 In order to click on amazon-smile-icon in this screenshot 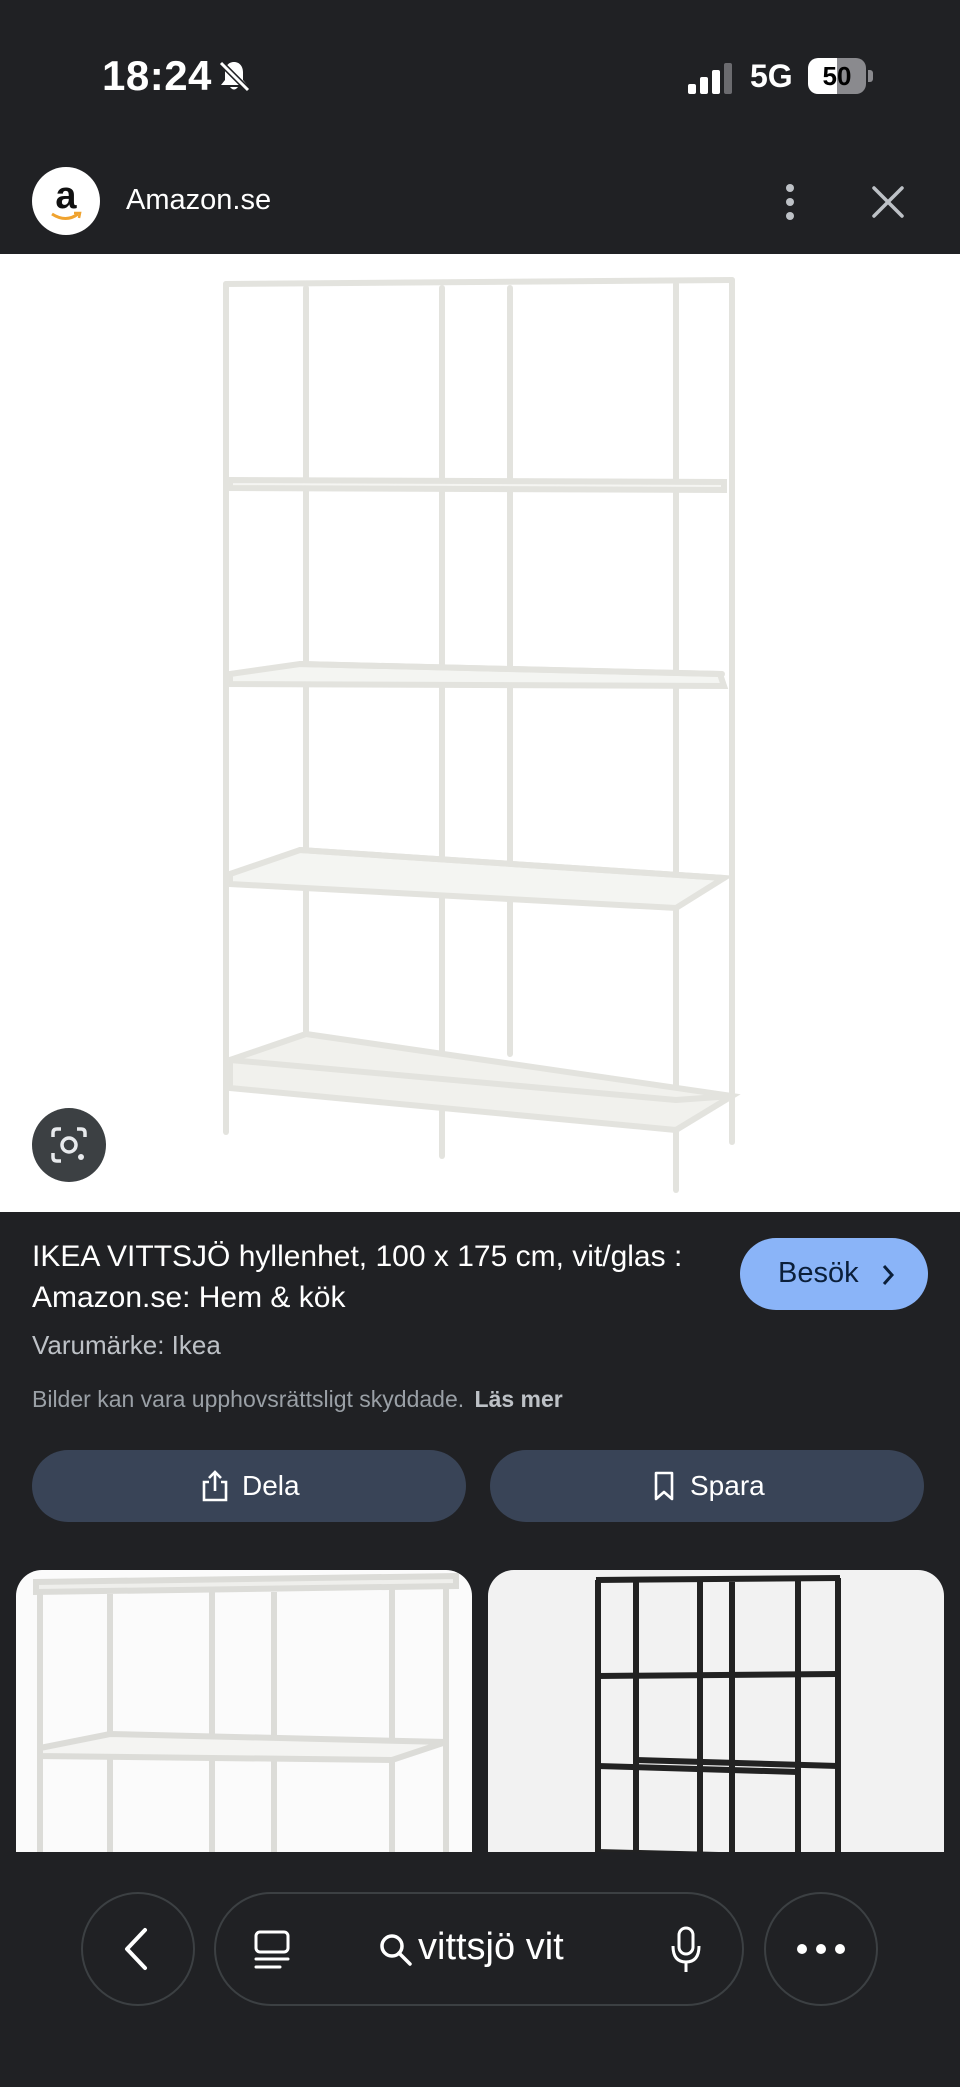, I will do `click(66, 215)`.